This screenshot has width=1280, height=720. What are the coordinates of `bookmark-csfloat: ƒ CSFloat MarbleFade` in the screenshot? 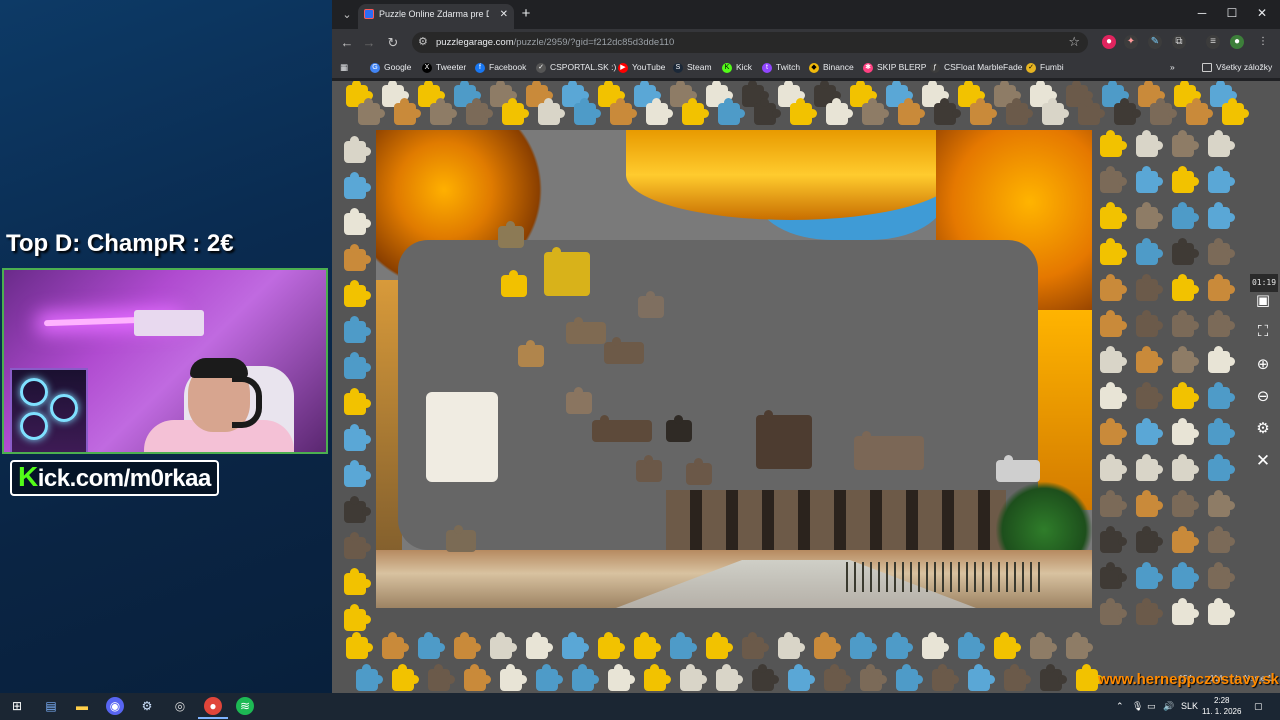 It's located at (976, 67).